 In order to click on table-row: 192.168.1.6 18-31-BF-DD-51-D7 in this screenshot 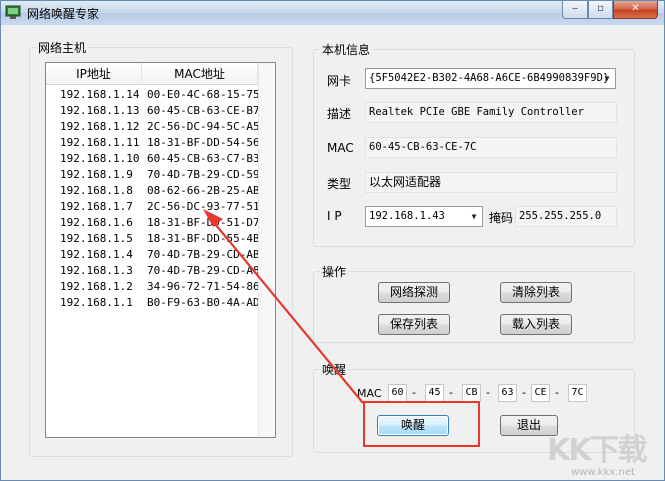, I will do `click(153, 223)`.